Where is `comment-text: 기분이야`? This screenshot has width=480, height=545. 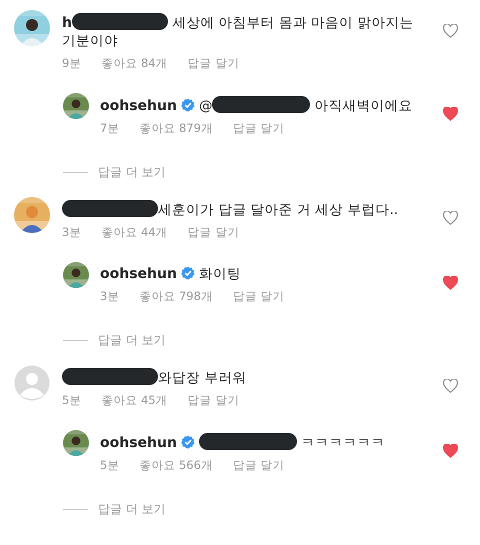
comment-text: 기분이야 is located at coordinates (90, 41).